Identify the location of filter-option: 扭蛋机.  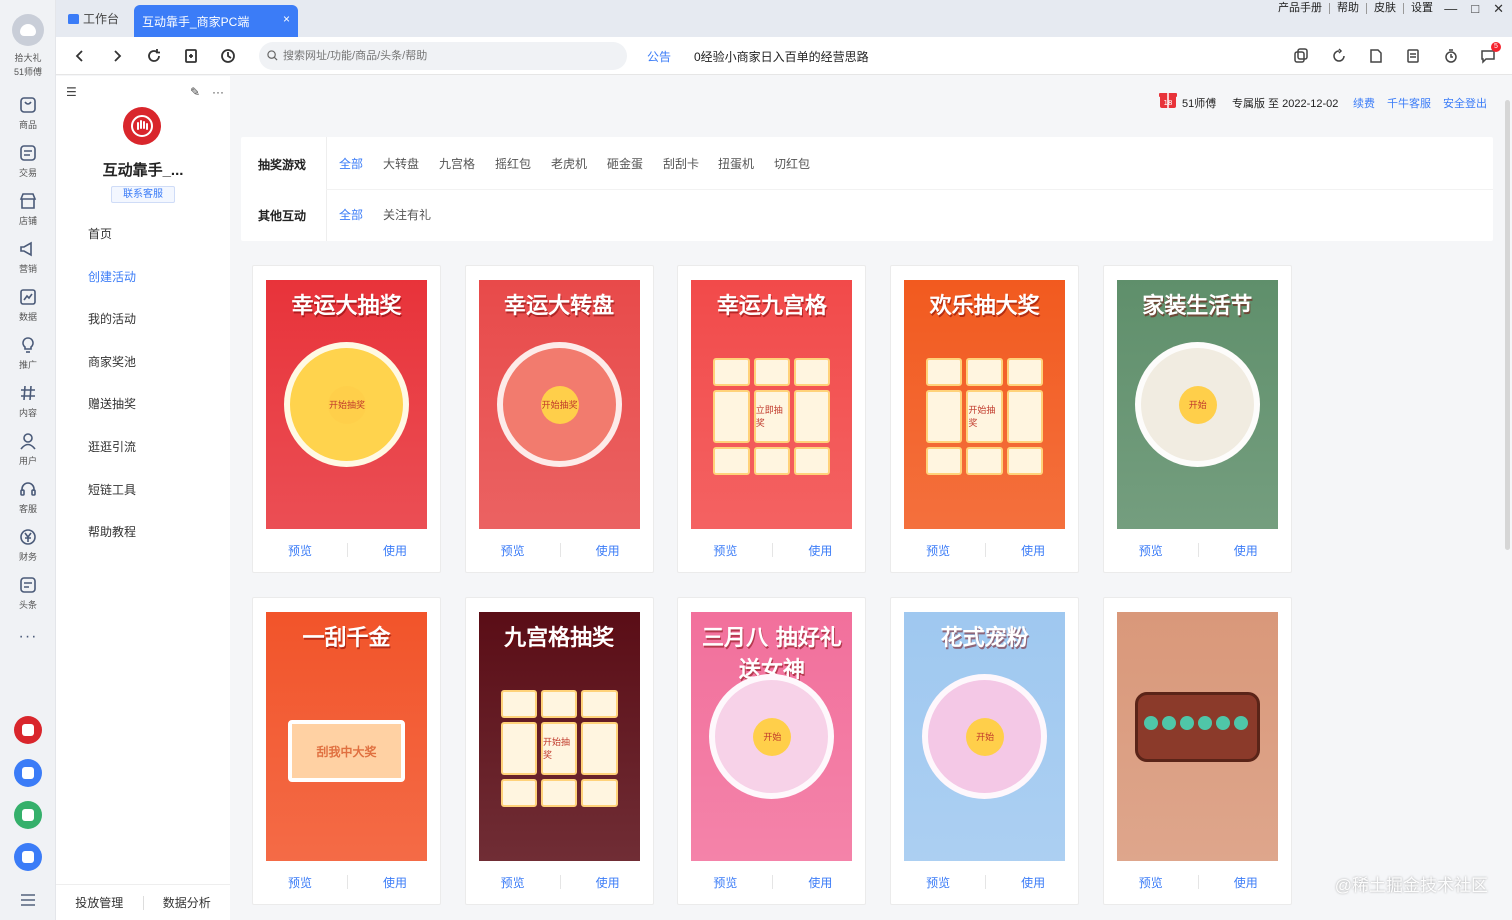
(736, 163).